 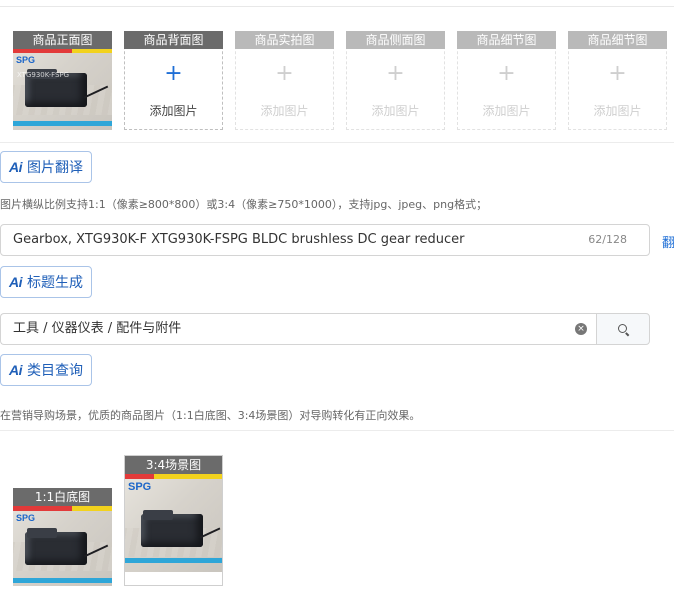 I want to click on image-slot-front: 商品正面图 SPG XTG930K-FSPG, so click(x=62, y=80).